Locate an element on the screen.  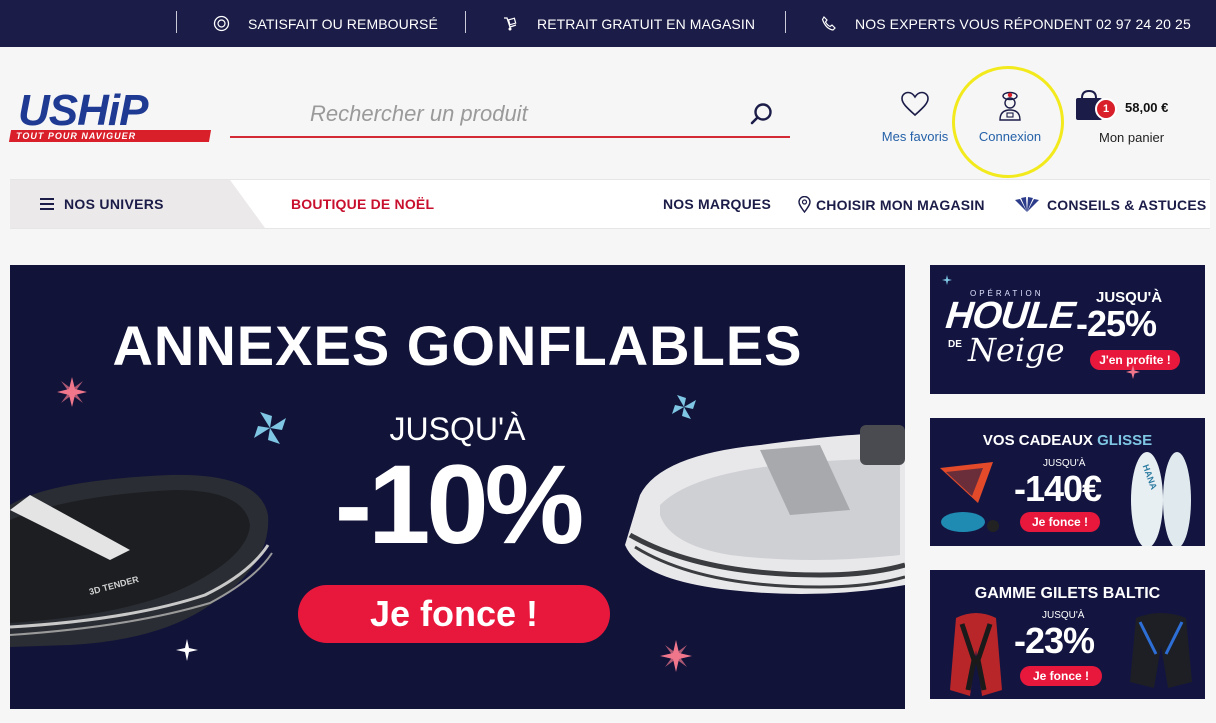
nav-choose-store-label: CHOISIR MON MAGASIN is located at coordinates (900, 204).